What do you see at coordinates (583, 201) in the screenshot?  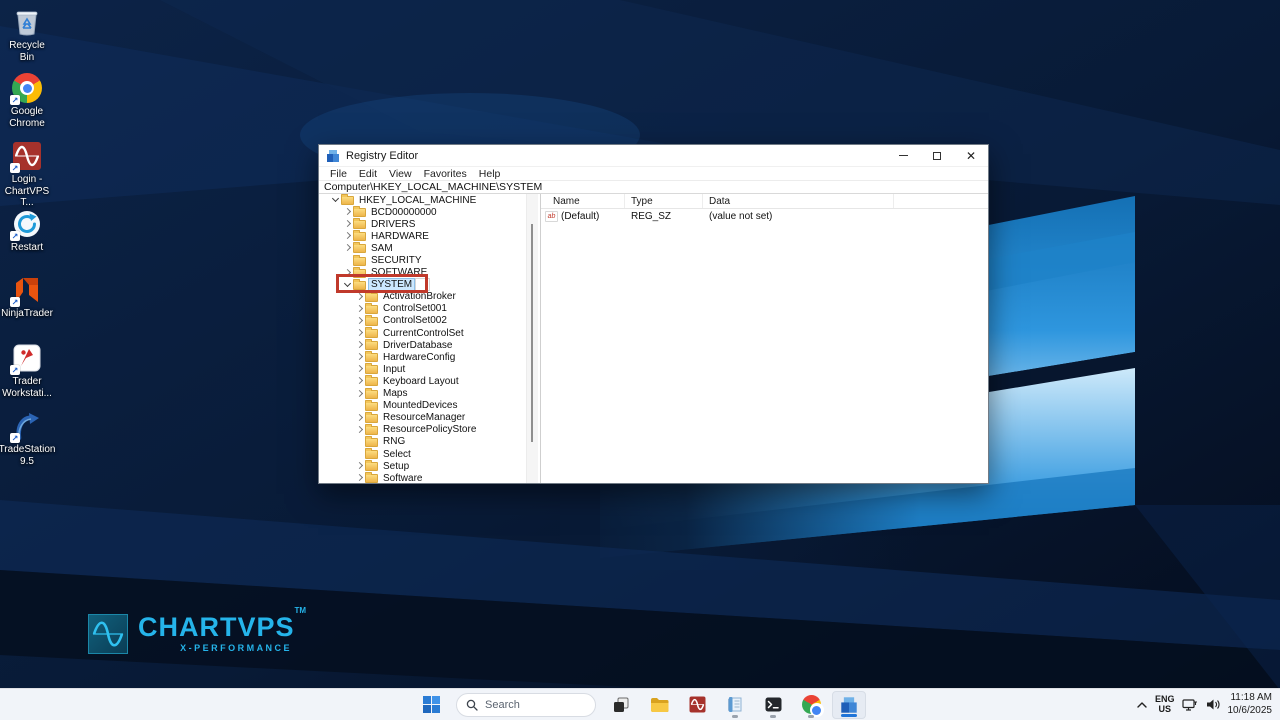 I see `column-header-name: Name` at bounding box center [583, 201].